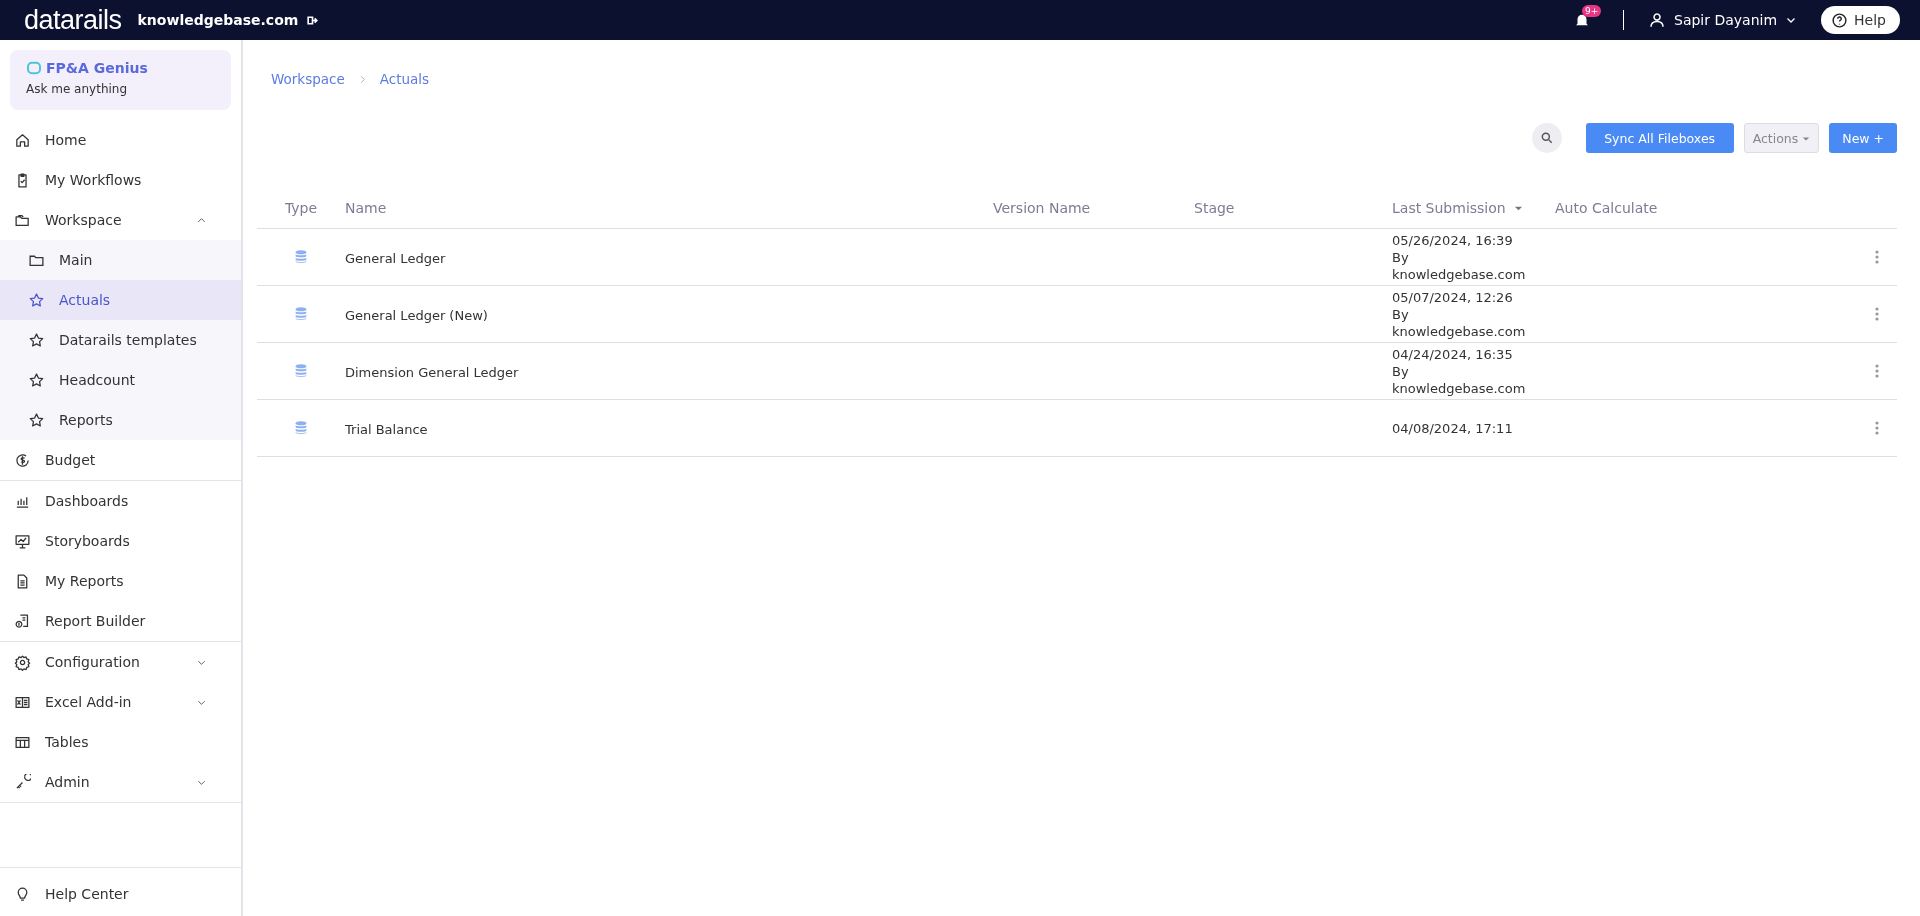  Describe the element at coordinates (1726, 20) in the screenshot. I see `user-name: Sapir Dayanim` at that location.